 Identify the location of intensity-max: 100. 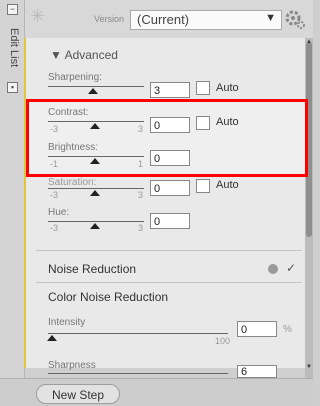
(223, 341).